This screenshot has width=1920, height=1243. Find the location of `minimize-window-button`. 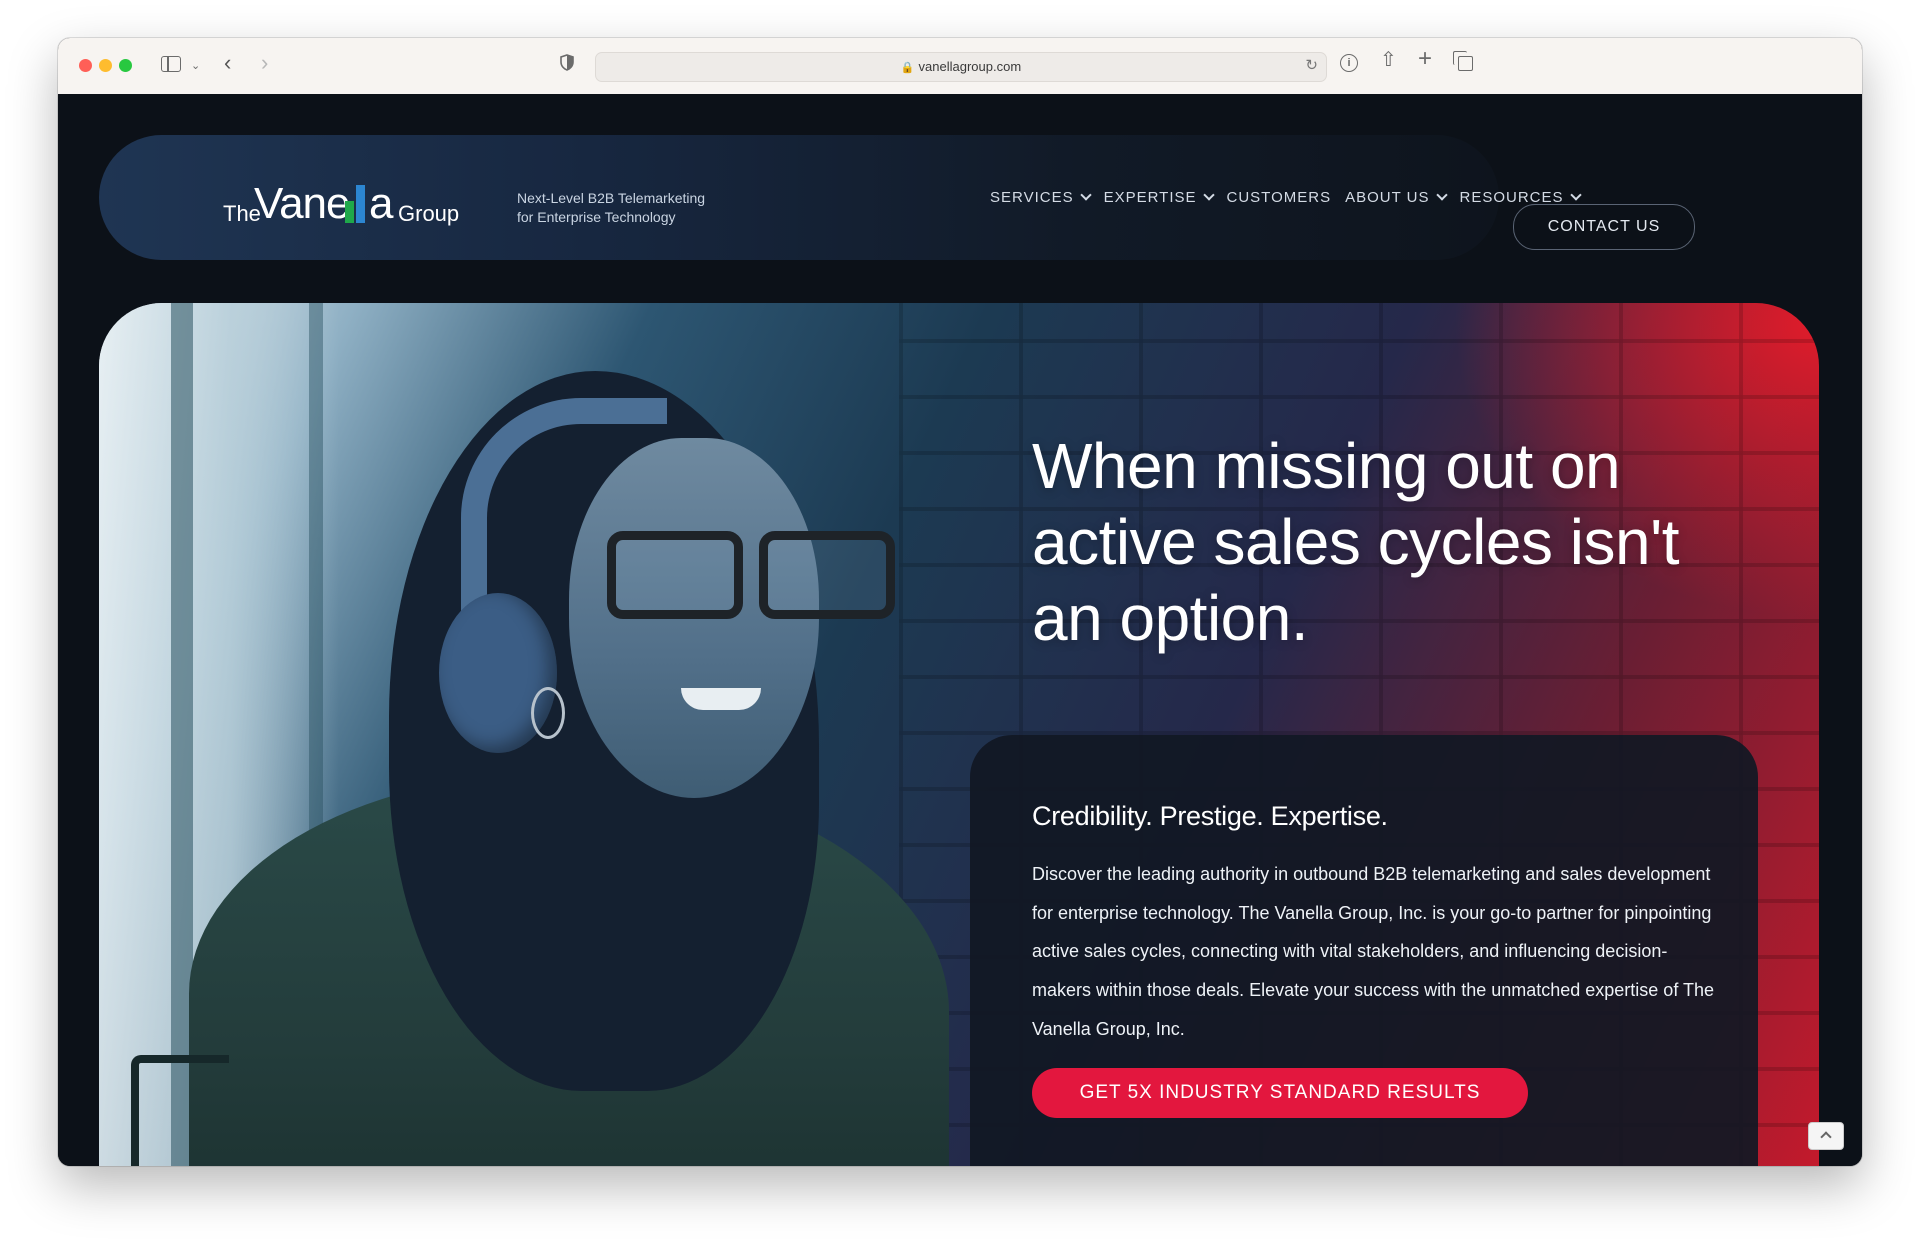

minimize-window-button is located at coordinates (105, 65).